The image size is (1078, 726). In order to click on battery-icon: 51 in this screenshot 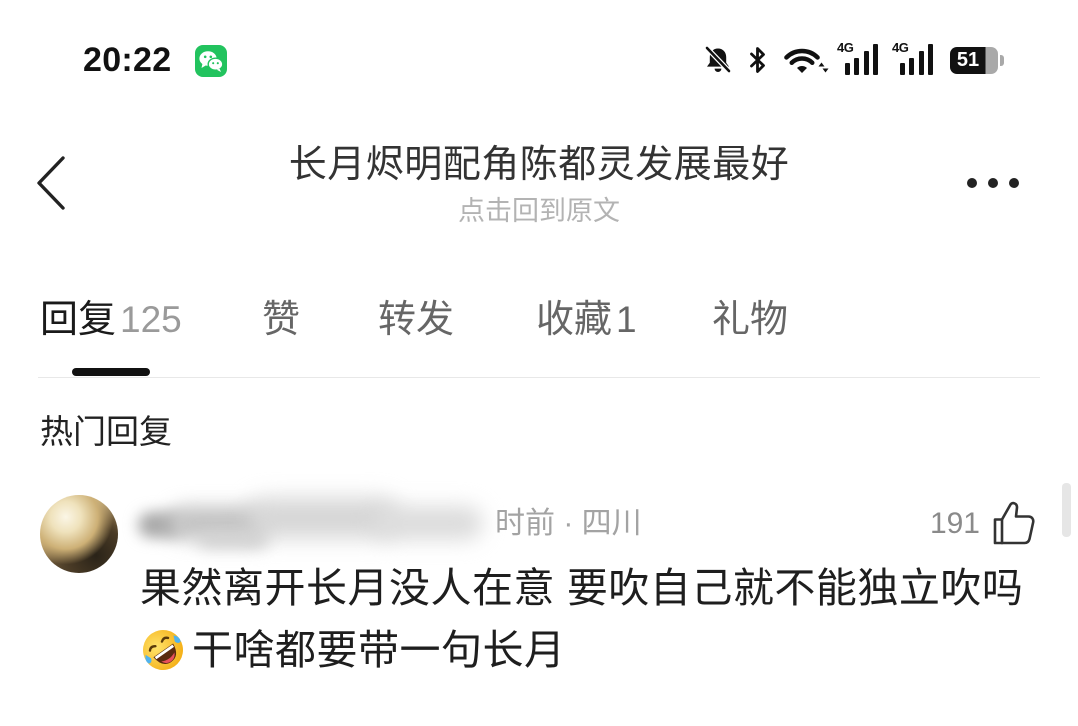, I will do `click(974, 60)`.